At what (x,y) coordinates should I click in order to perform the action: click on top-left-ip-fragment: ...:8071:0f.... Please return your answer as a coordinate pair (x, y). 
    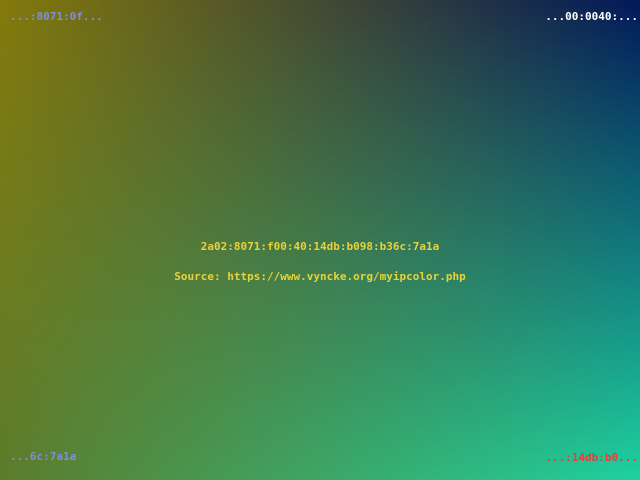
    Looking at the image, I should click on (56, 16).